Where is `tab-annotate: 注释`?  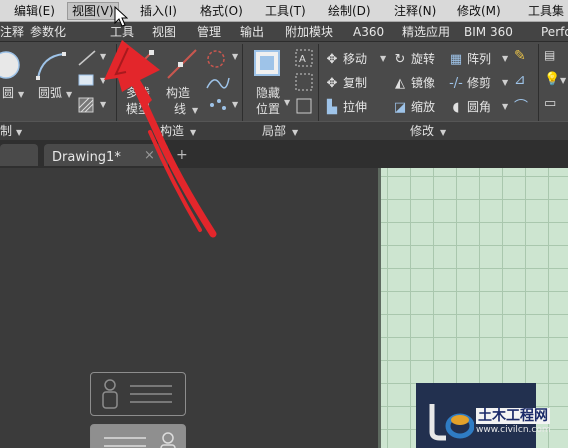
tab-annotate: 注释 is located at coordinates (12, 32).